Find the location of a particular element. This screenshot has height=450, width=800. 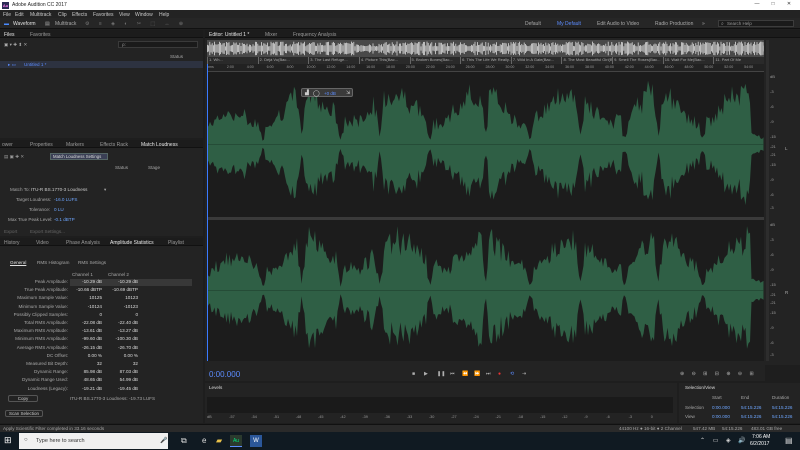

skip-icon: ⇥ is located at coordinates (524, 374).